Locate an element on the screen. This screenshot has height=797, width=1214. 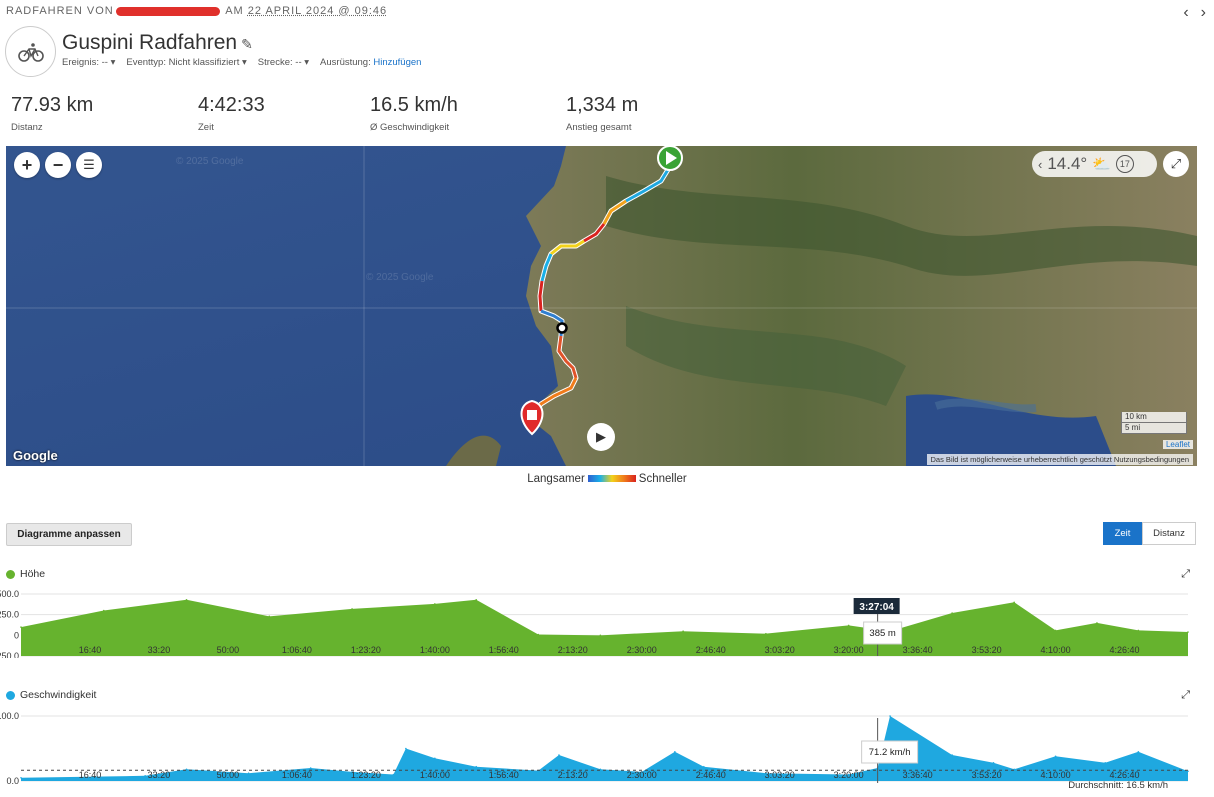
play-replay-button: ▶ is located at coordinates (601, 437).